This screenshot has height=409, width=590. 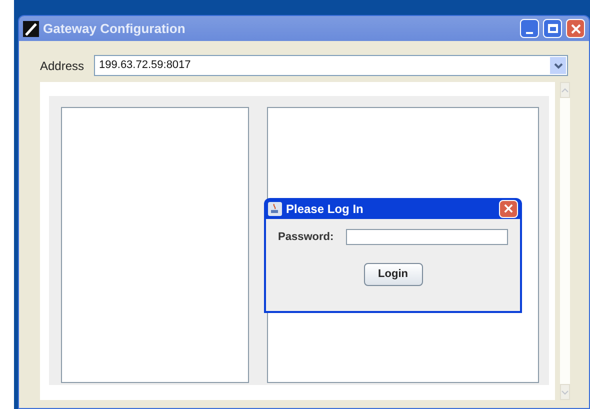 I want to click on pen-icon, so click(x=31, y=28).